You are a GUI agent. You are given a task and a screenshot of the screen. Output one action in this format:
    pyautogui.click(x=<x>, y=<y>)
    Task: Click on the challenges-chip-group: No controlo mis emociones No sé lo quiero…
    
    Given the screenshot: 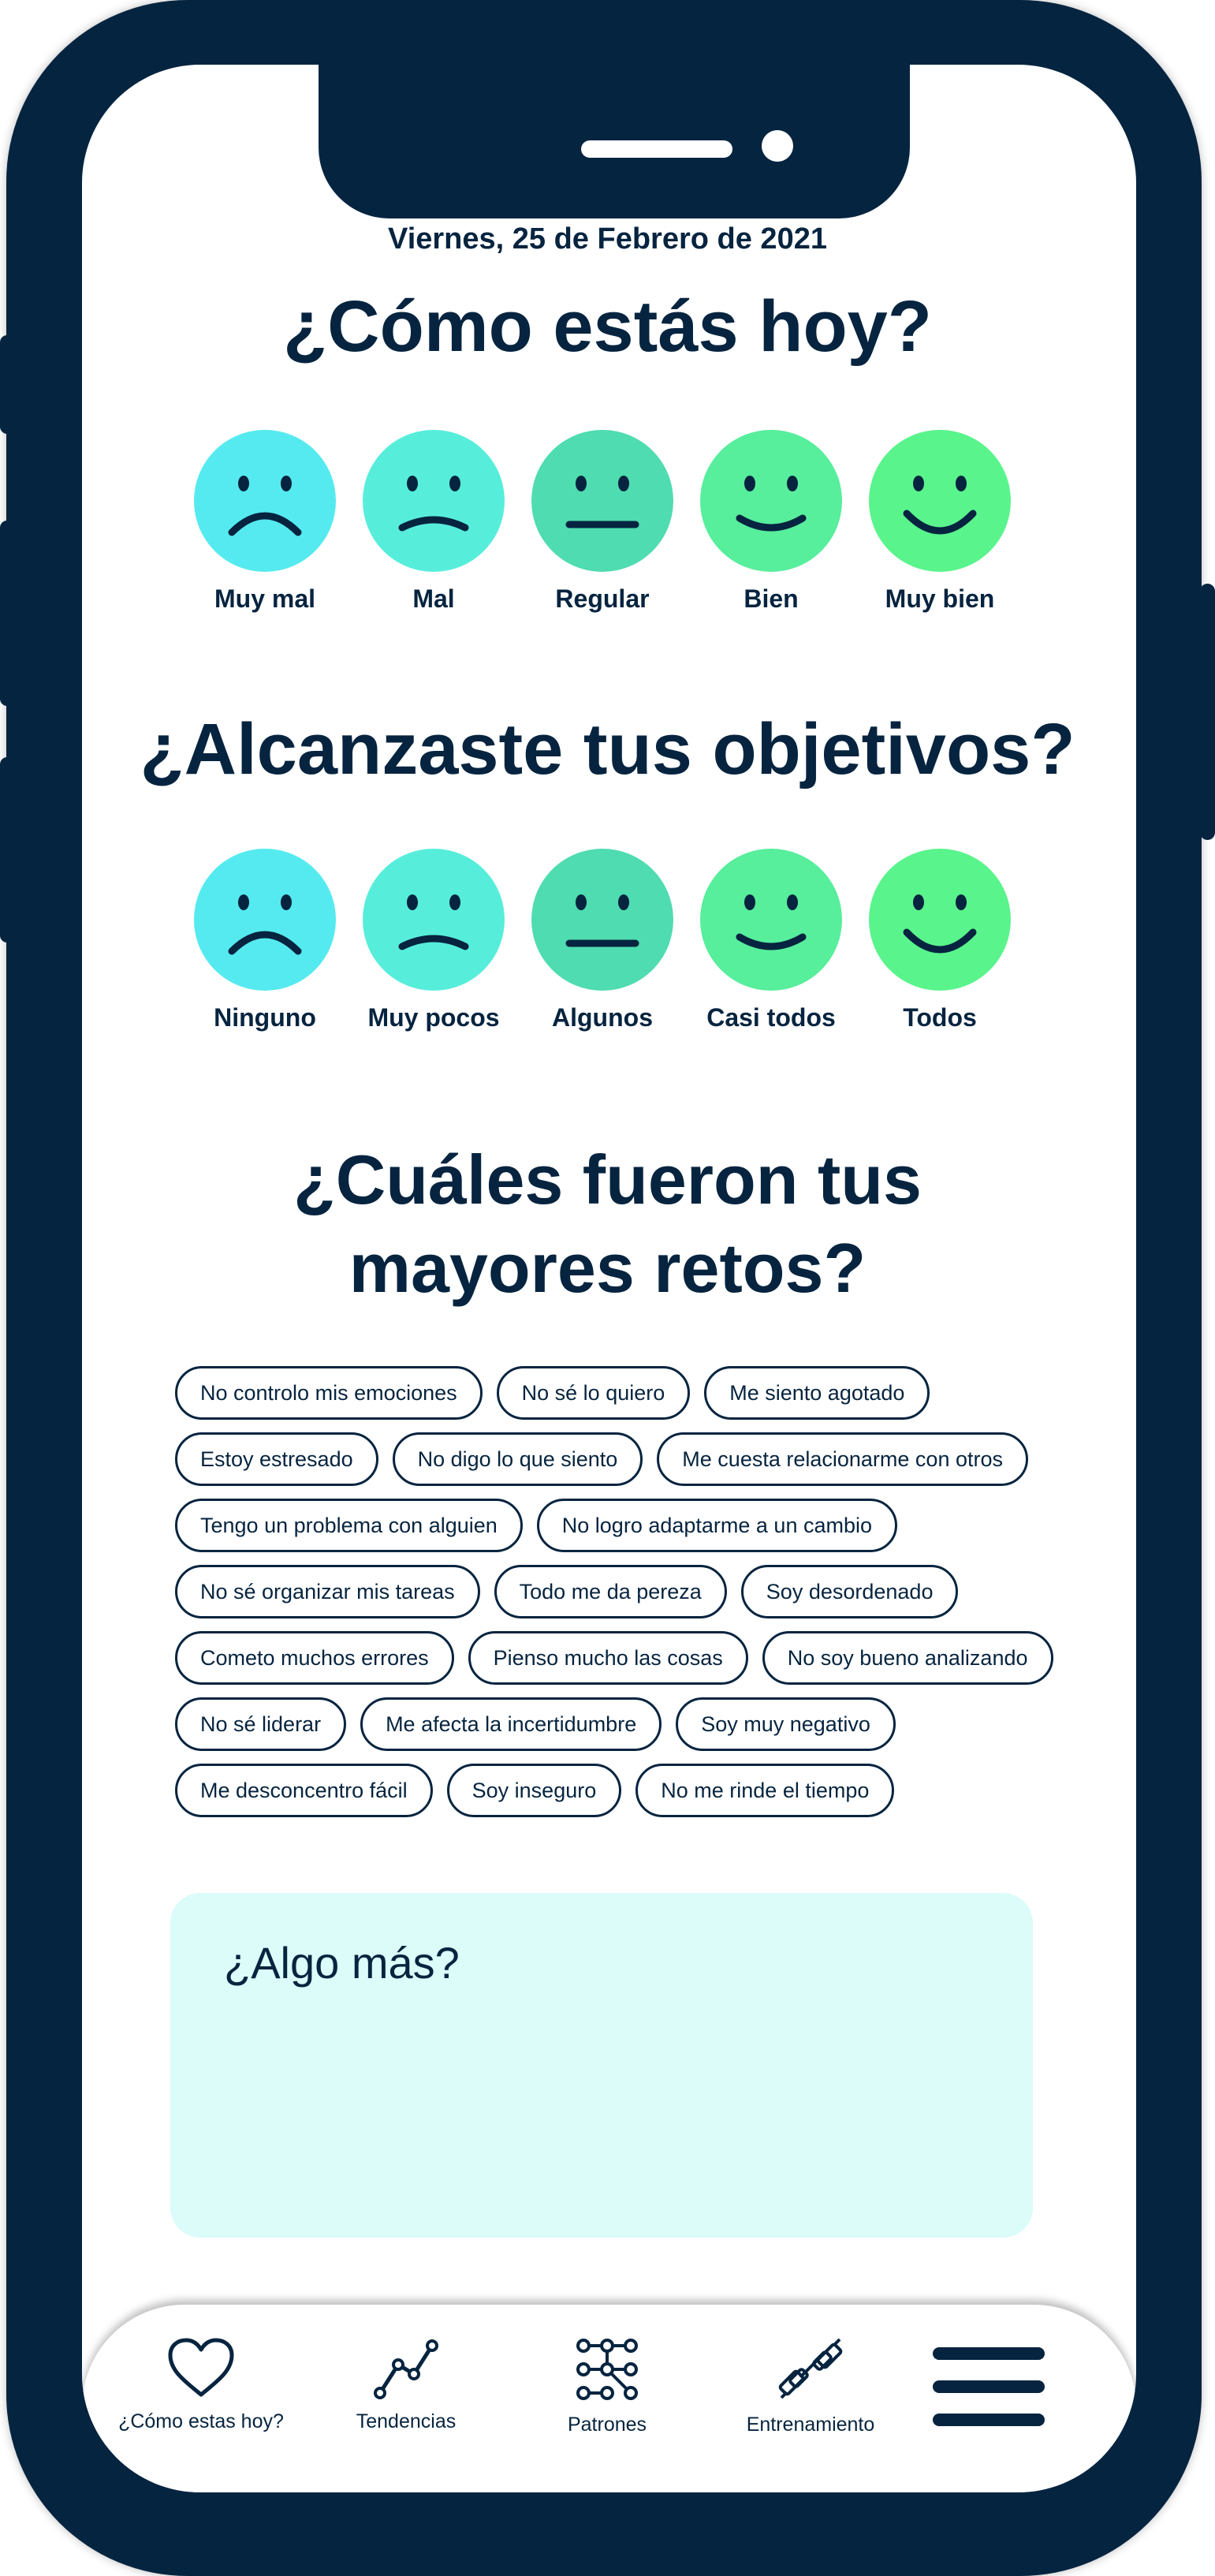 What is the action you would take?
    pyautogui.click(x=616, y=1598)
    